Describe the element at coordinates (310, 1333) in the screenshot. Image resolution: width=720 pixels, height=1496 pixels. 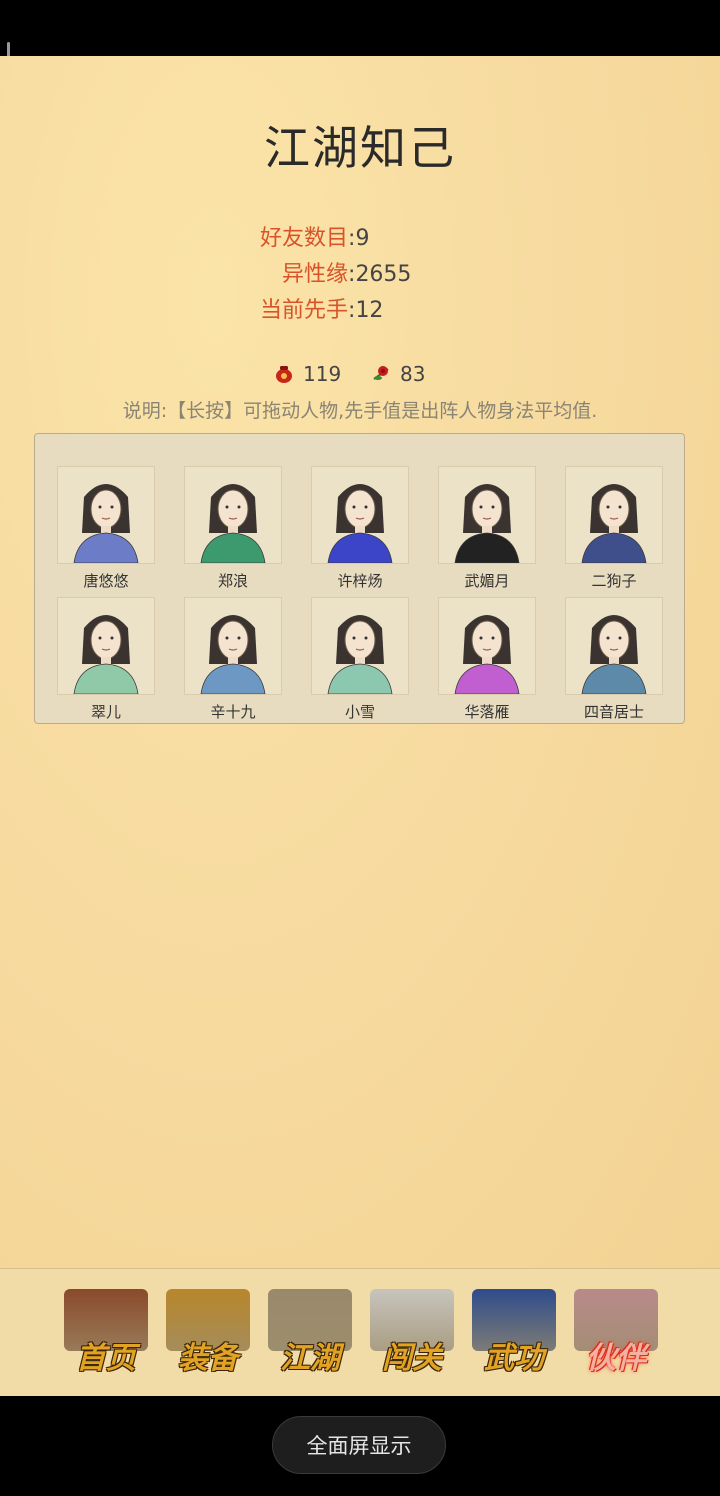
I see `tab-3: 江湖` at that location.